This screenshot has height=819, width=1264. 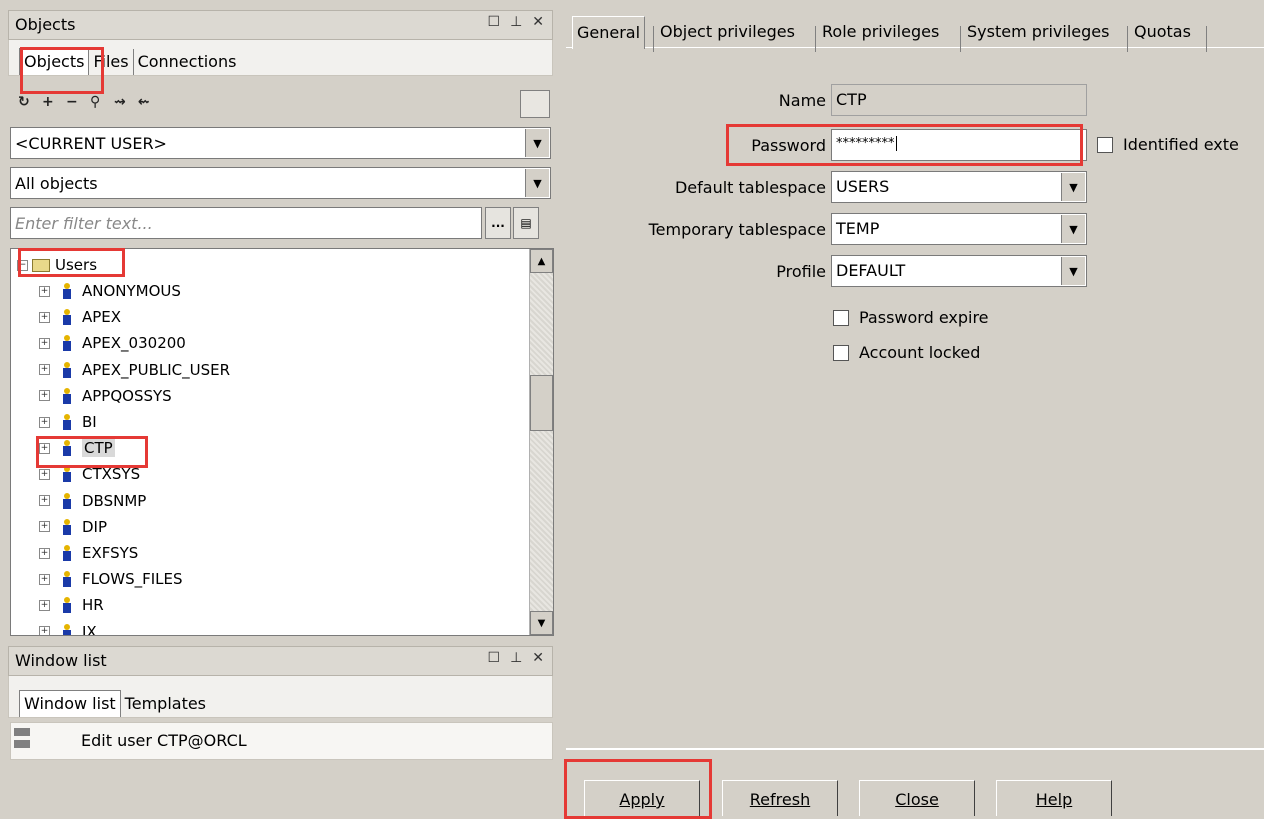 What do you see at coordinates (959, 187) in the screenshot?
I see `default-tablespace-select: USERS ▼` at bounding box center [959, 187].